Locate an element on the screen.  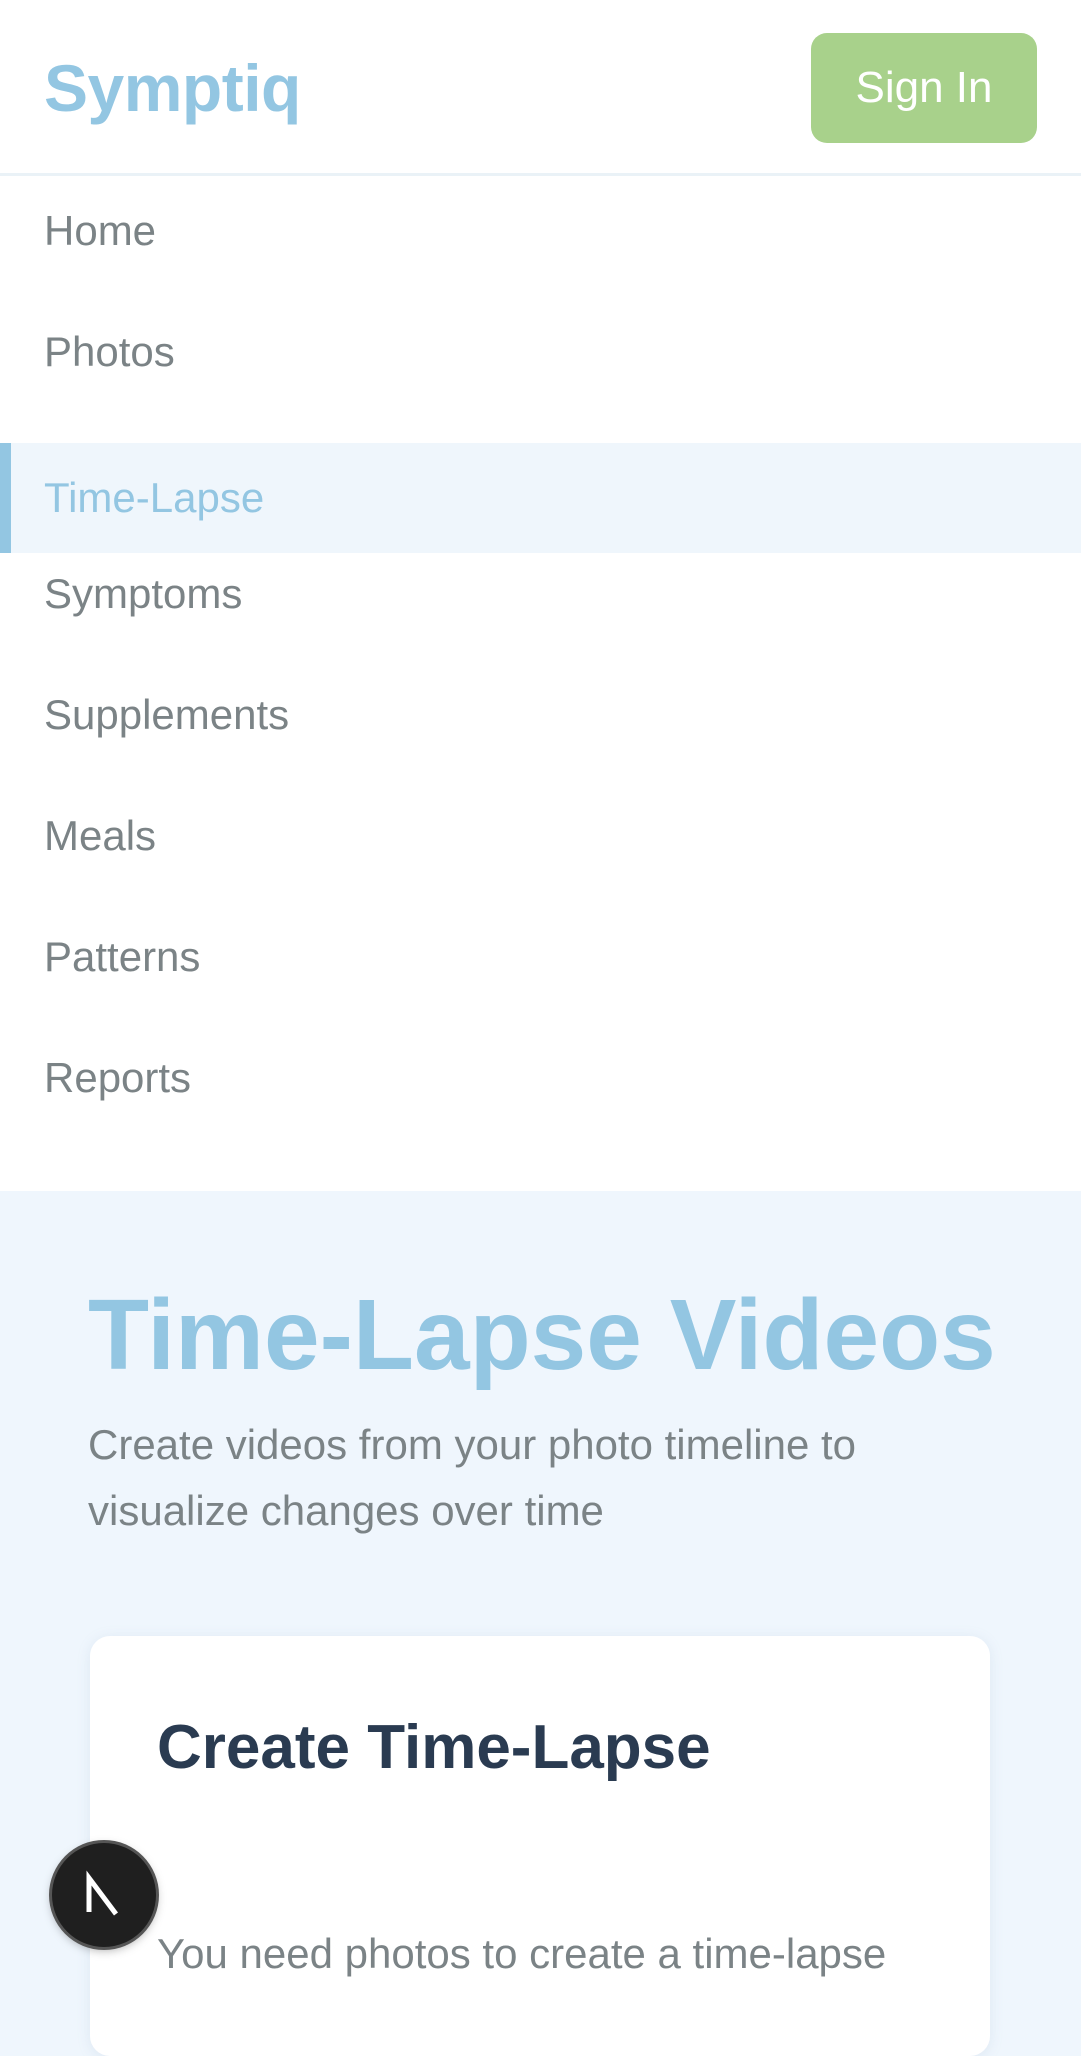
nav-item-home: Home is located at coordinates (540, 231).